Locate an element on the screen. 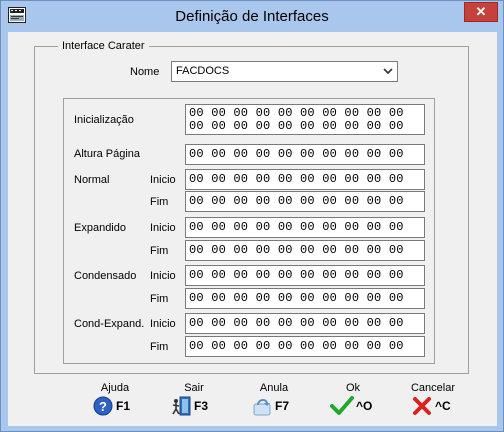  undo-icon is located at coordinates (262, 407).